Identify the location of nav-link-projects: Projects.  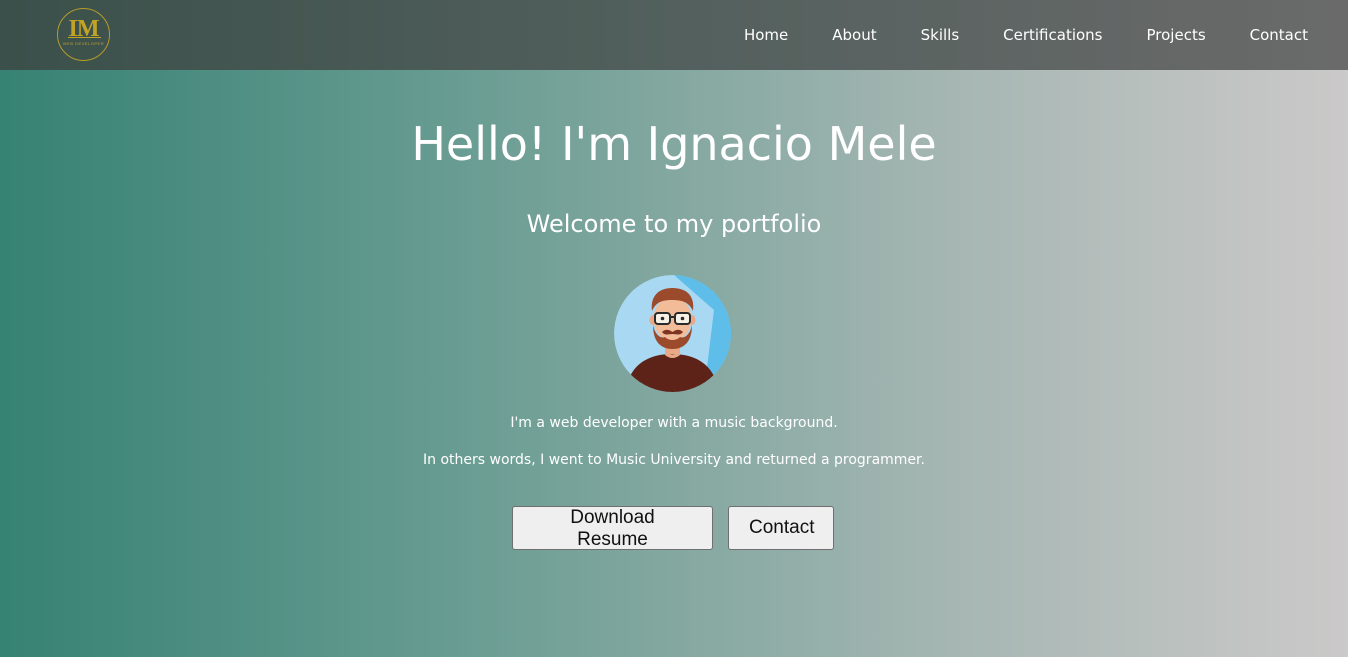
(1176, 35).